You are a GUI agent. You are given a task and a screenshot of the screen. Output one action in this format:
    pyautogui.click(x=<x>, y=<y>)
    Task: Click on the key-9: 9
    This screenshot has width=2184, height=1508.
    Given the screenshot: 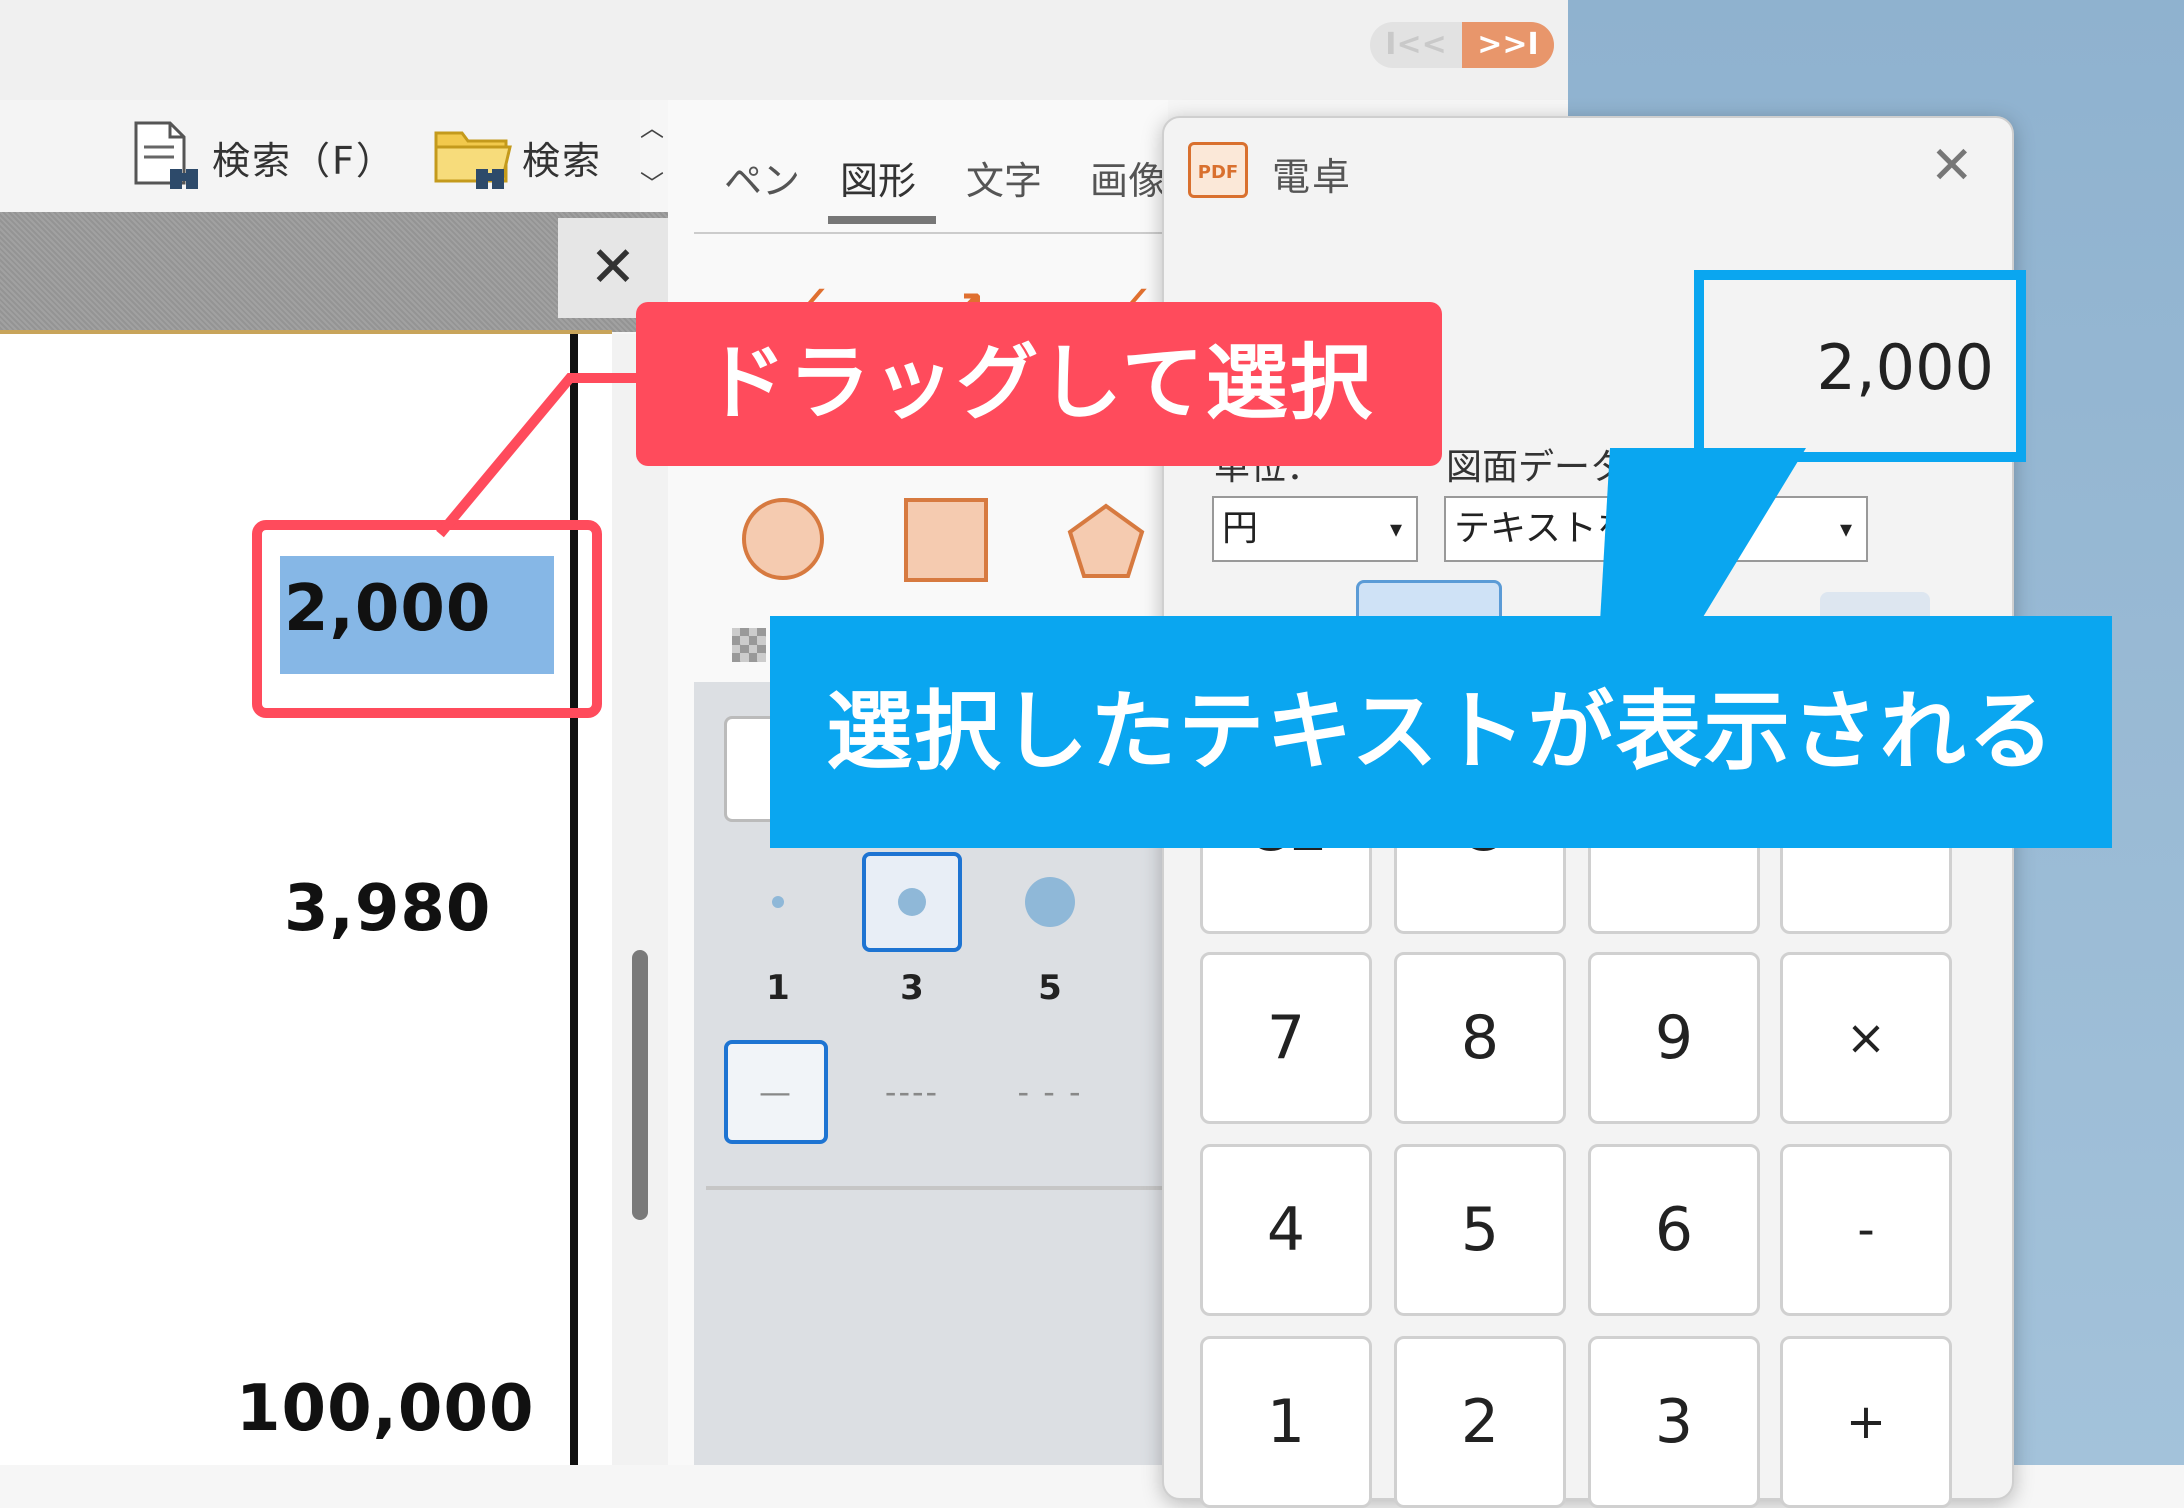 What is the action you would take?
    pyautogui.click(x=1674, y=1038)
    